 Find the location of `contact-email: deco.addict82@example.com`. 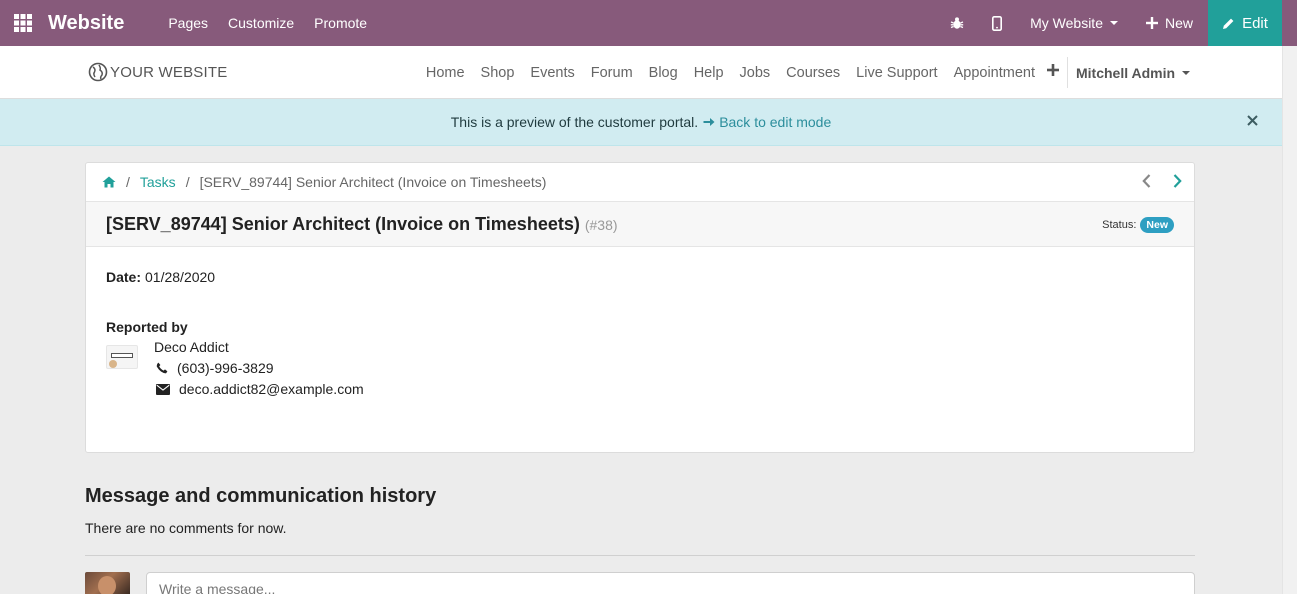

contact-email: deco.addict82@example.com is located at coordinates (260, 389).